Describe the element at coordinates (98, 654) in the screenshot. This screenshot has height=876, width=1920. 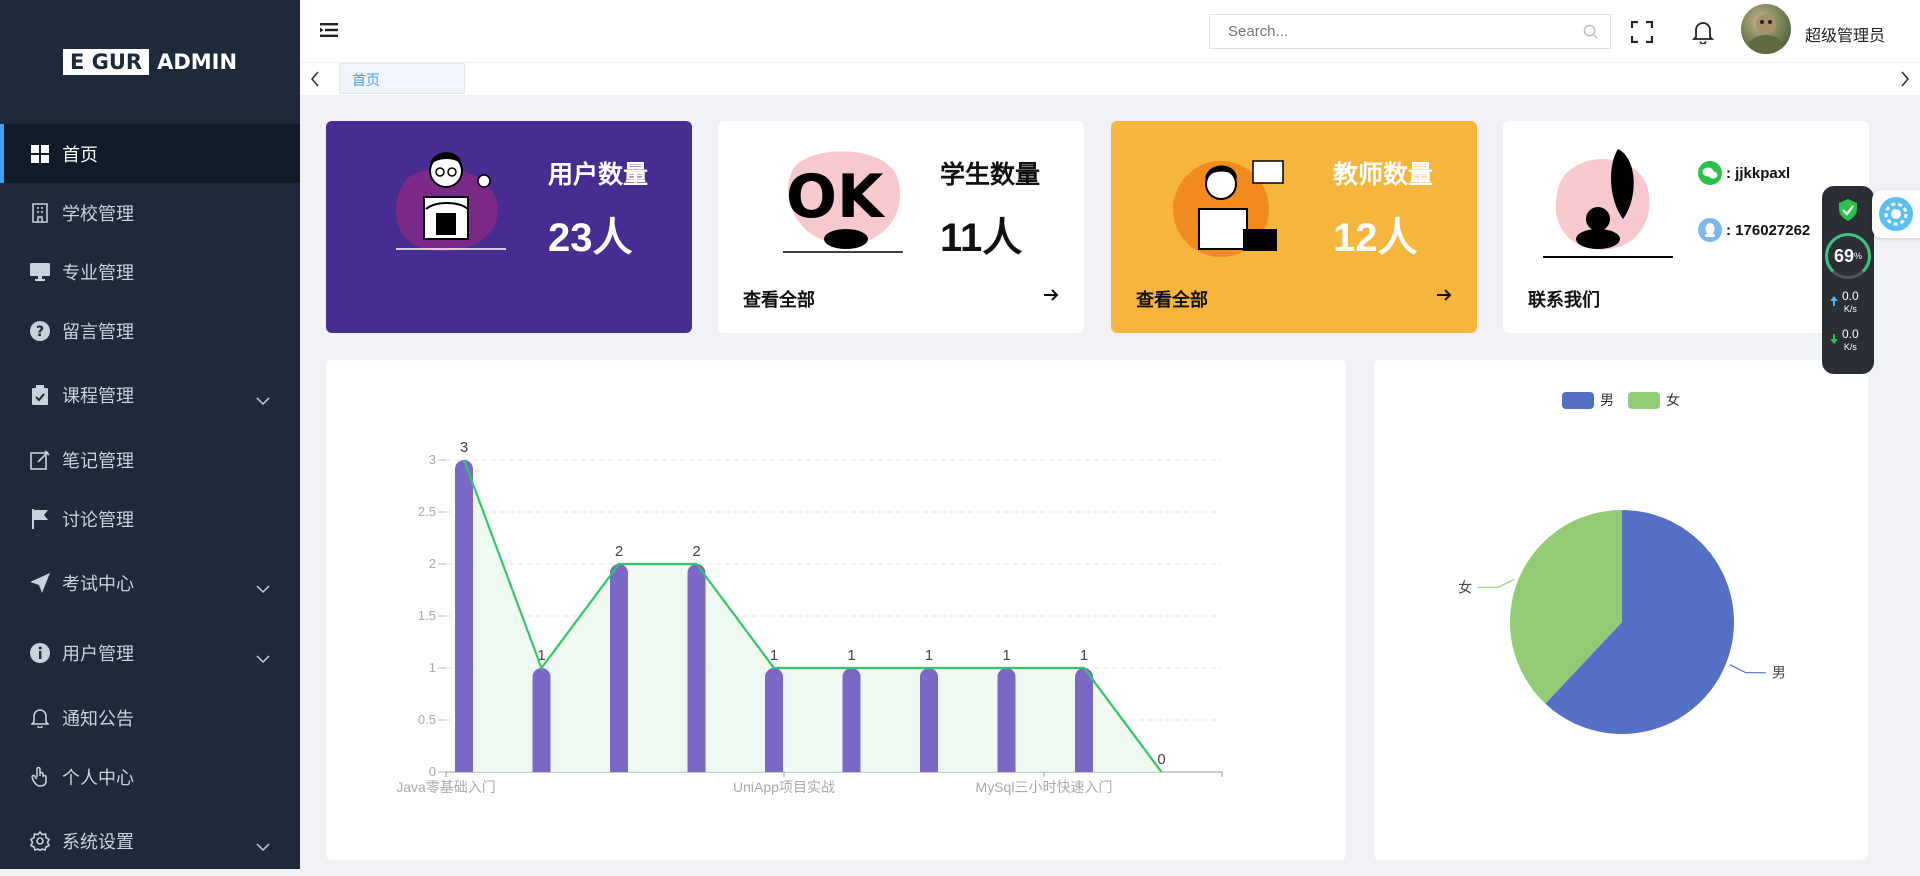
I see `sidebar-item-label: 用户管理` at that location.